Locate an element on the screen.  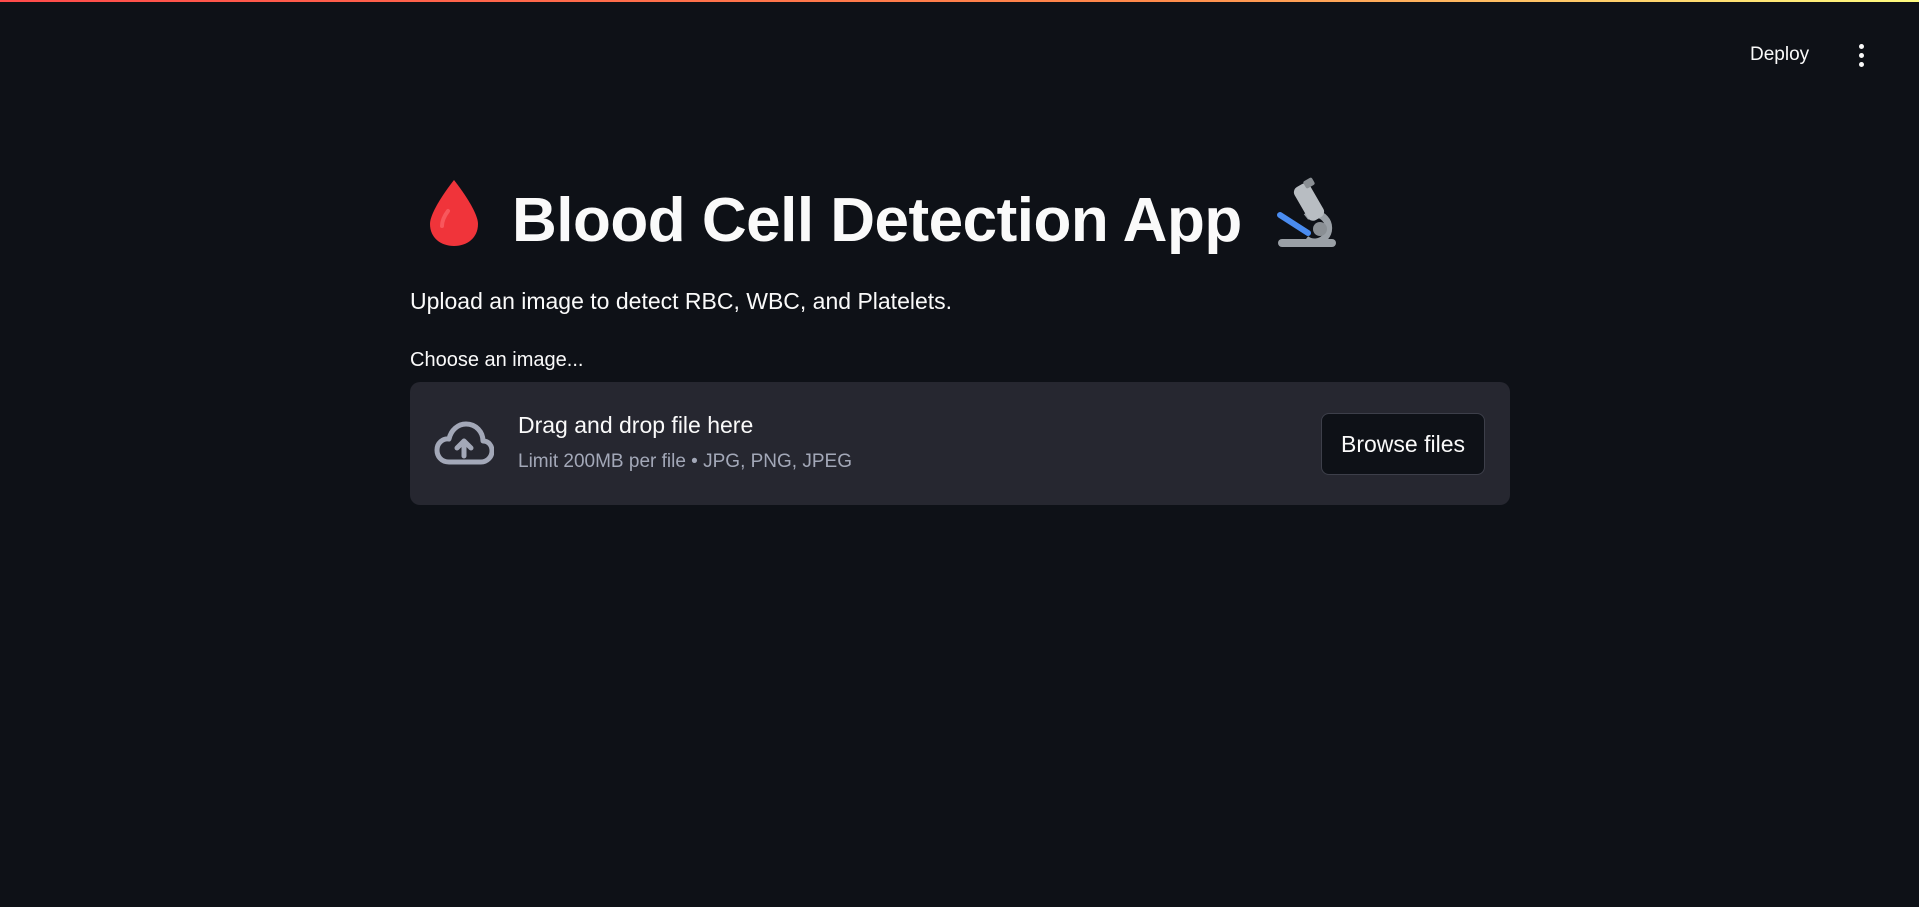
cloud-upload-icon is located at coordinates (464, 445).